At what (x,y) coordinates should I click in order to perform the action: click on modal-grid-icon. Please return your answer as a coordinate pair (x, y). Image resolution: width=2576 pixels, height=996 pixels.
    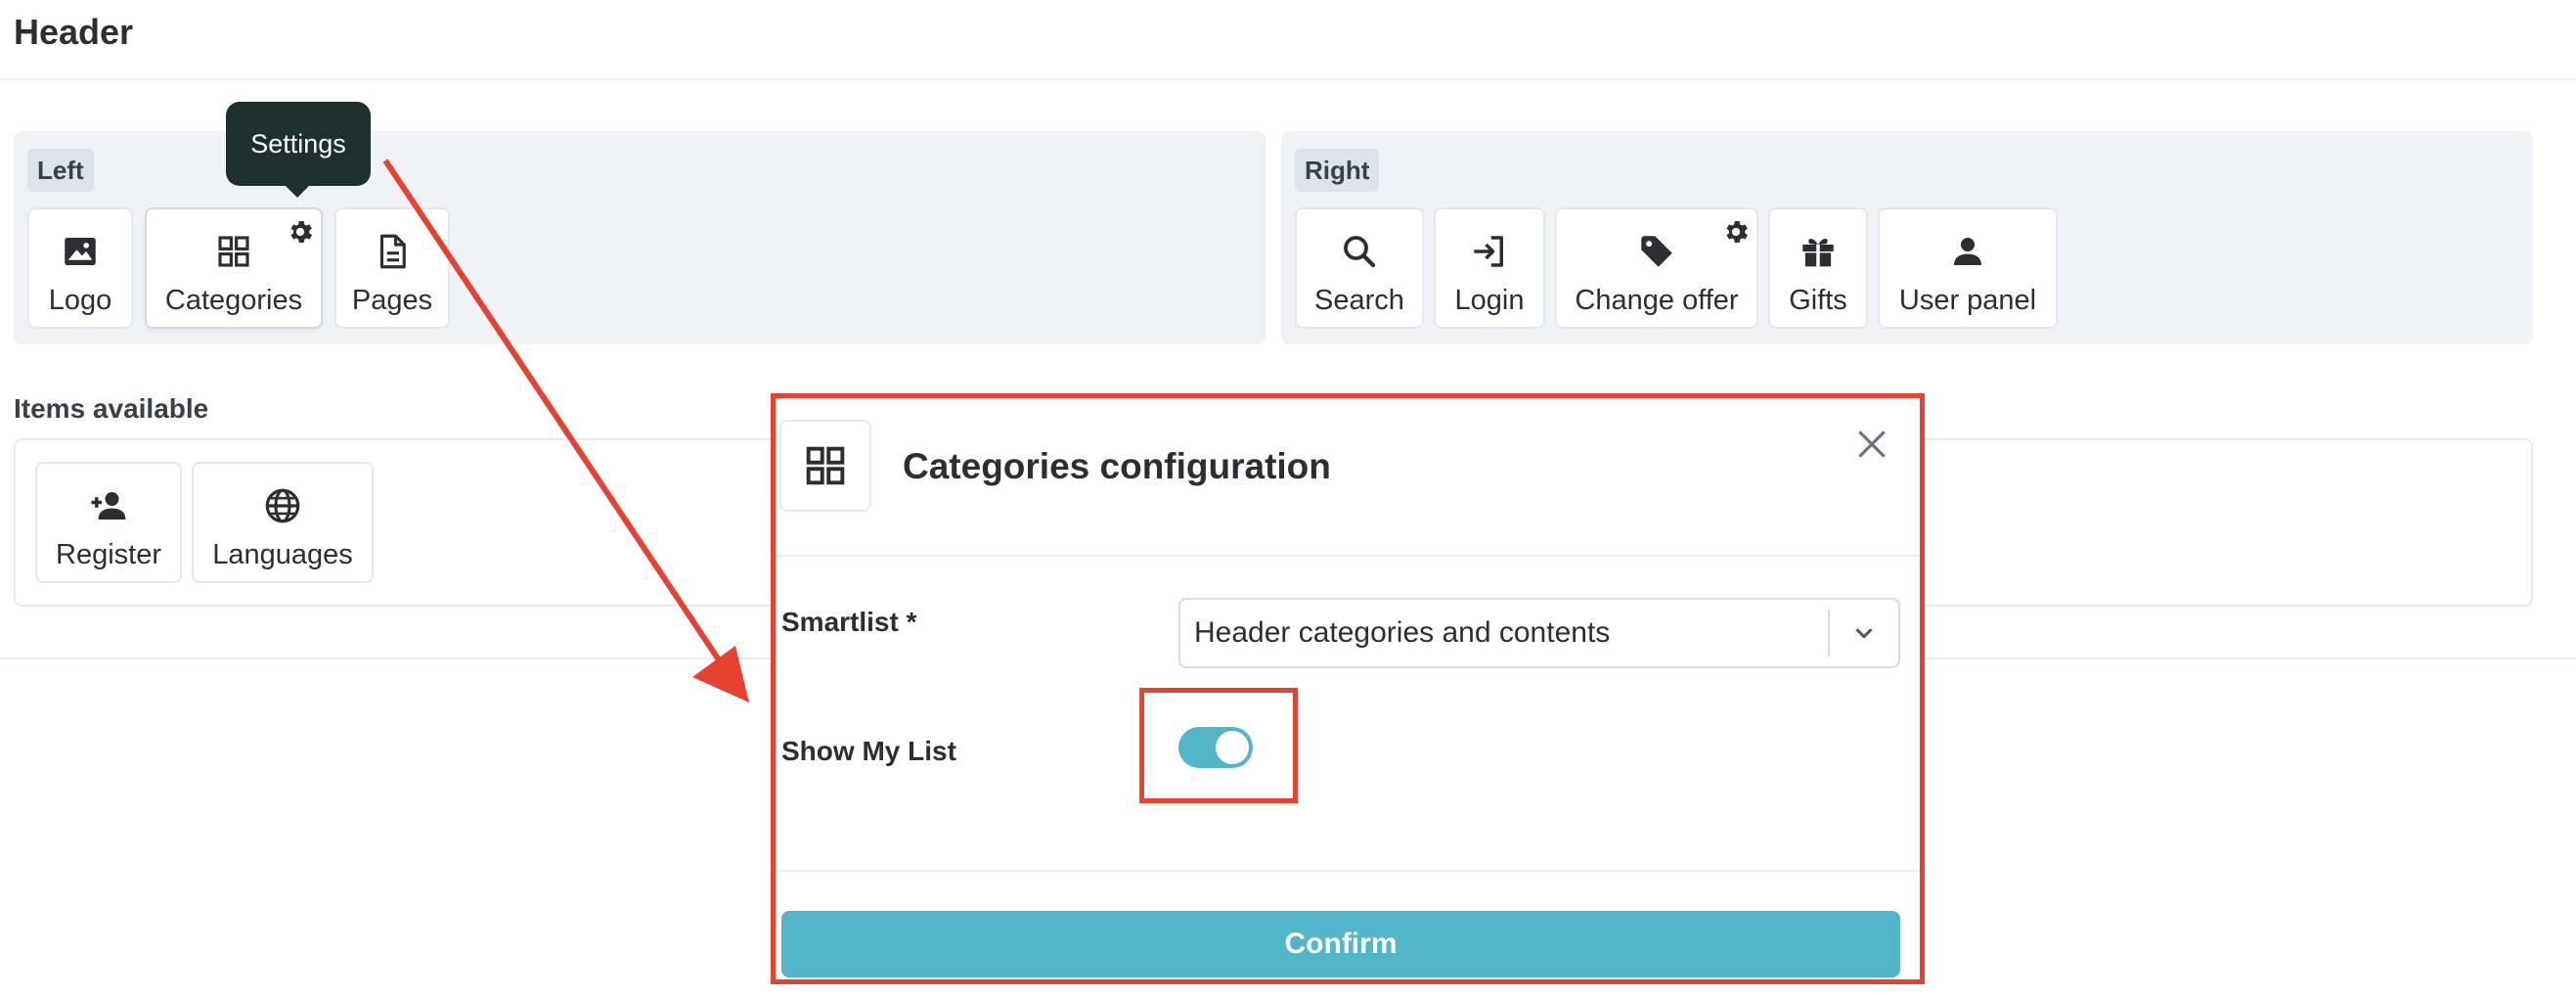
    Looking at the image, I should click on (825, 466).